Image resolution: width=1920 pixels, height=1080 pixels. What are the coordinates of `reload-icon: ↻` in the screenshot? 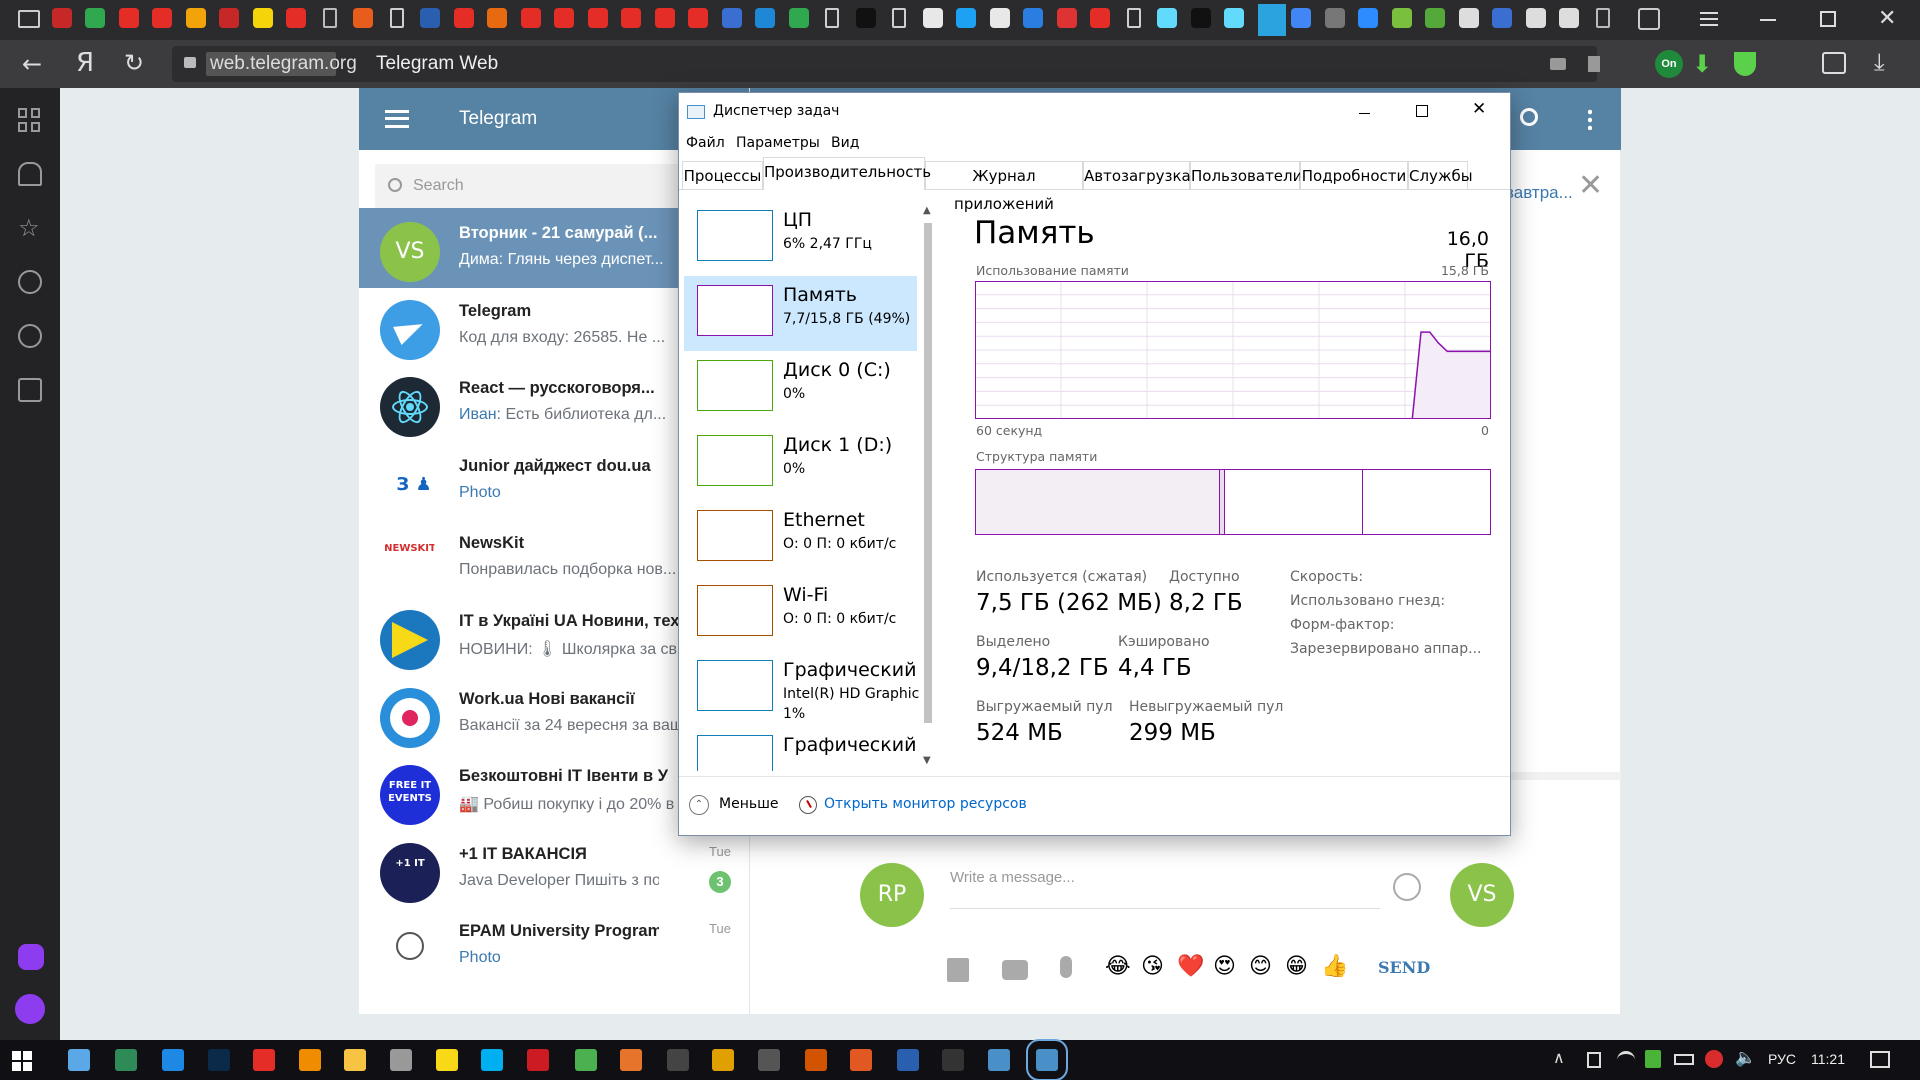 It's located at (134, 63).